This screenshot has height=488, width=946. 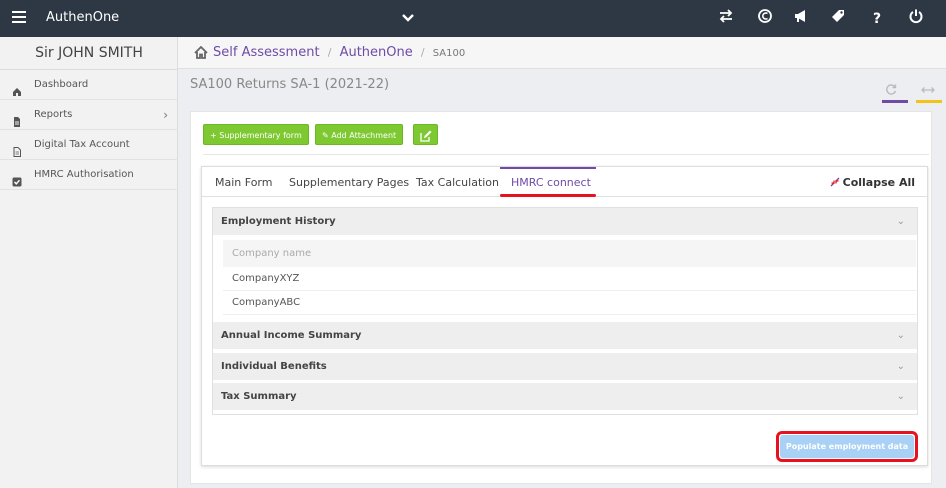 What do you see at coordinates (565, 221) in the screenshot?
I see `employment-history-header: Employment History ⌄` at bounding box center [565, 221].